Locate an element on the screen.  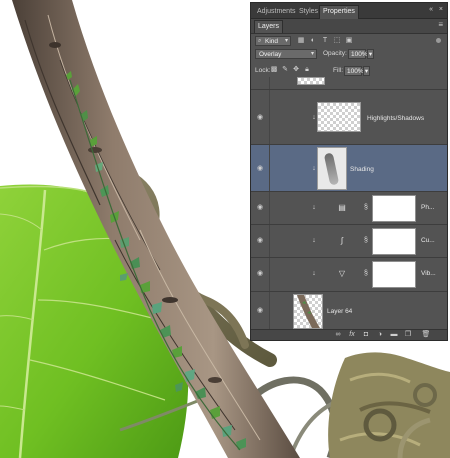
add-mask-icon: ◘ is located at coordinates (366, 335).